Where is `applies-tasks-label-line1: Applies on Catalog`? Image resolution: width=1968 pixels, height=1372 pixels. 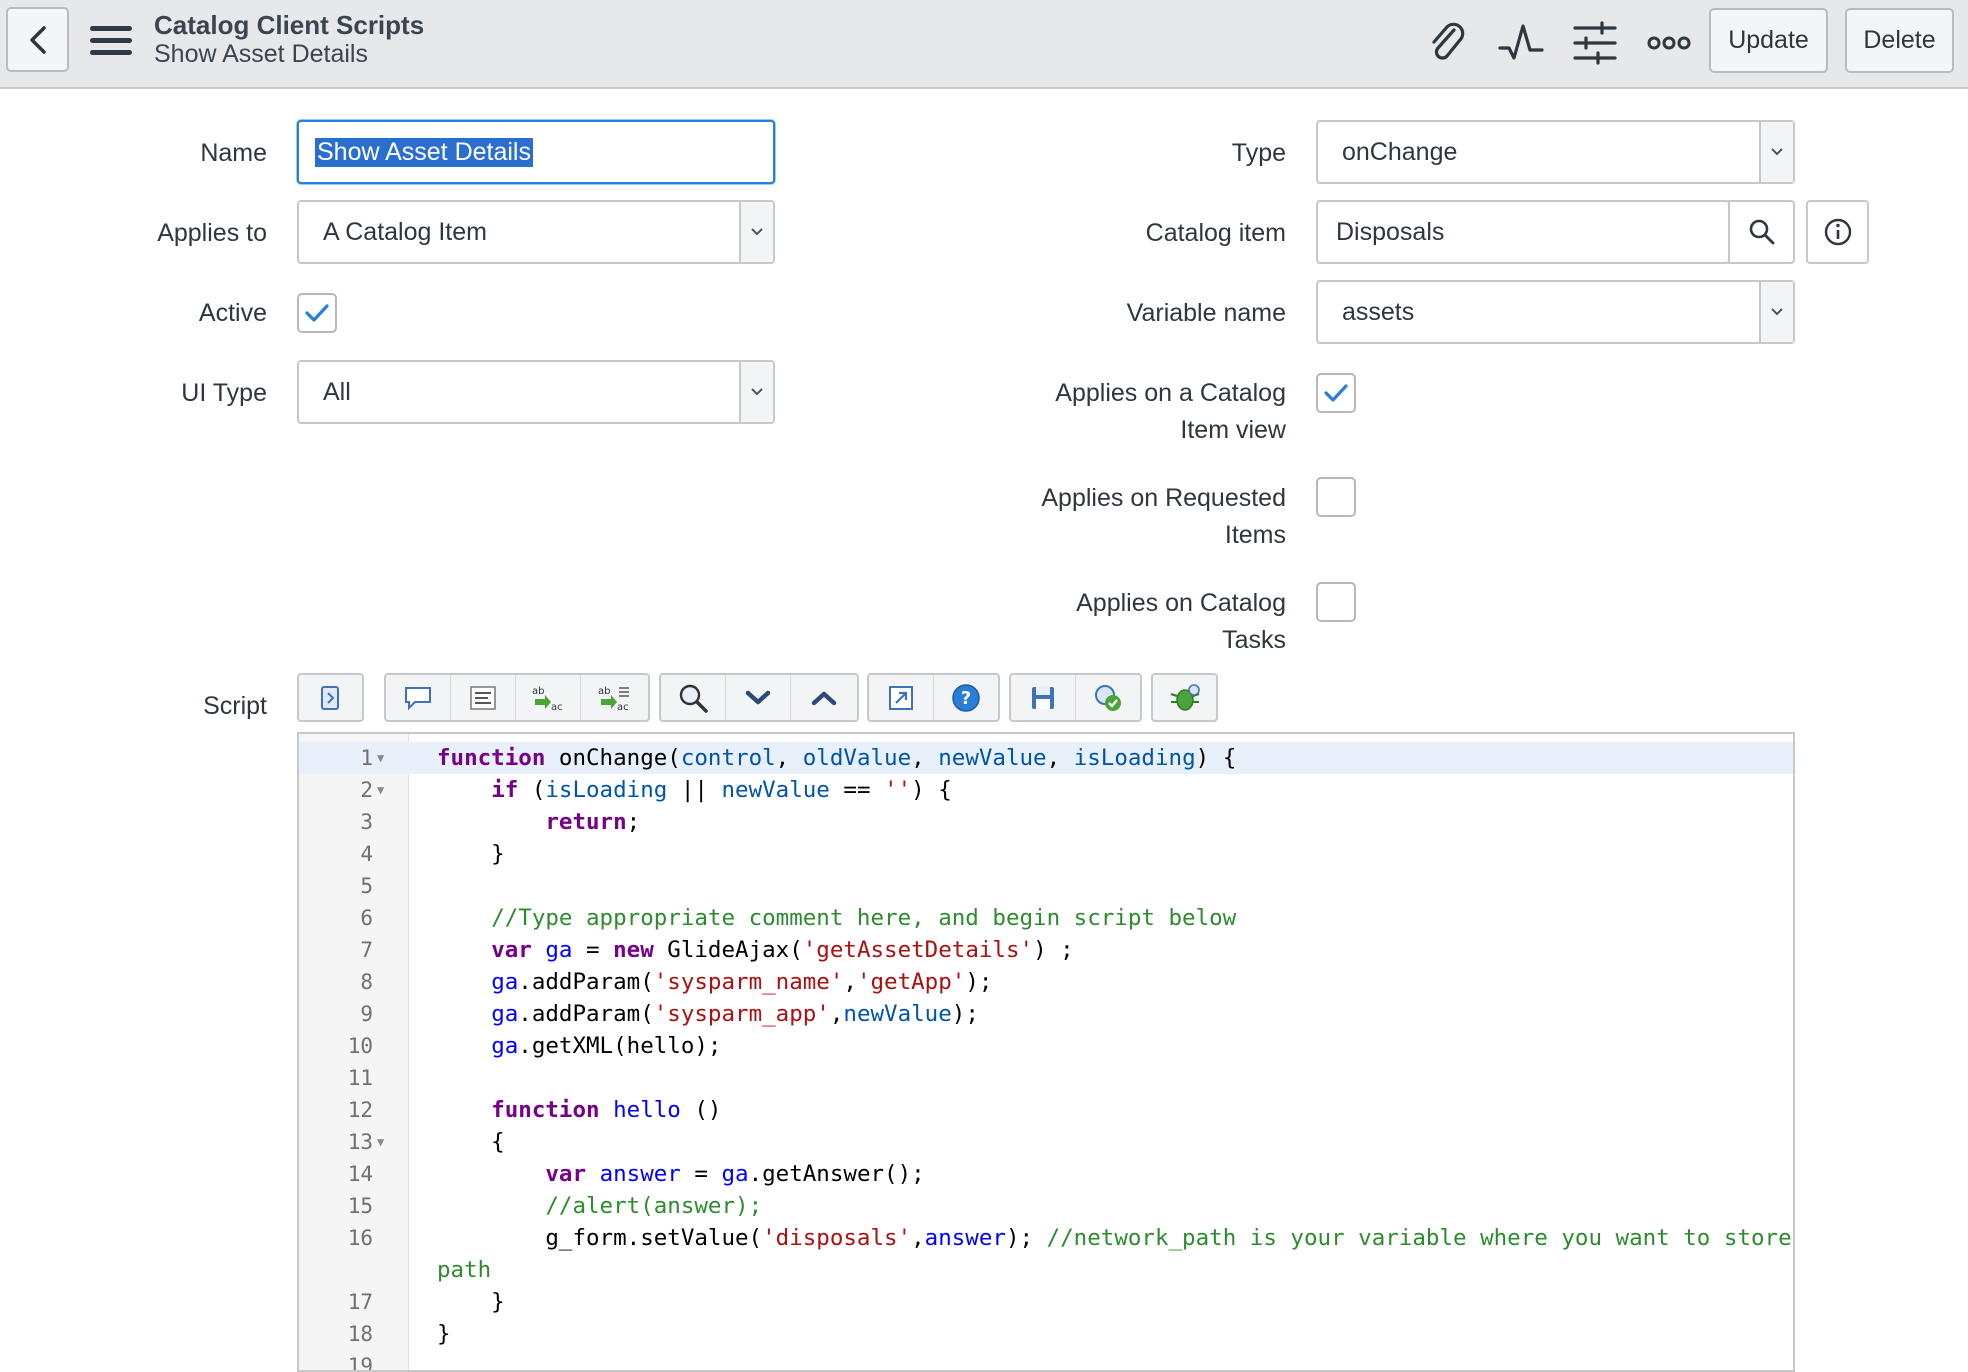 applies-tasks-label-line1: Applies on Catalog is located at coordinates (1181, 603).